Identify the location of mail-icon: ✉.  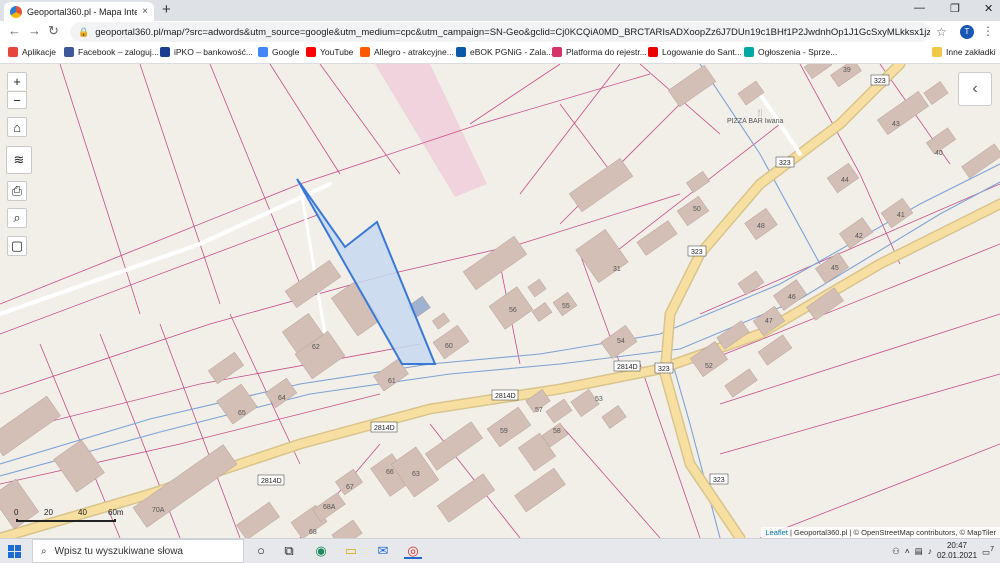
(383, 551).